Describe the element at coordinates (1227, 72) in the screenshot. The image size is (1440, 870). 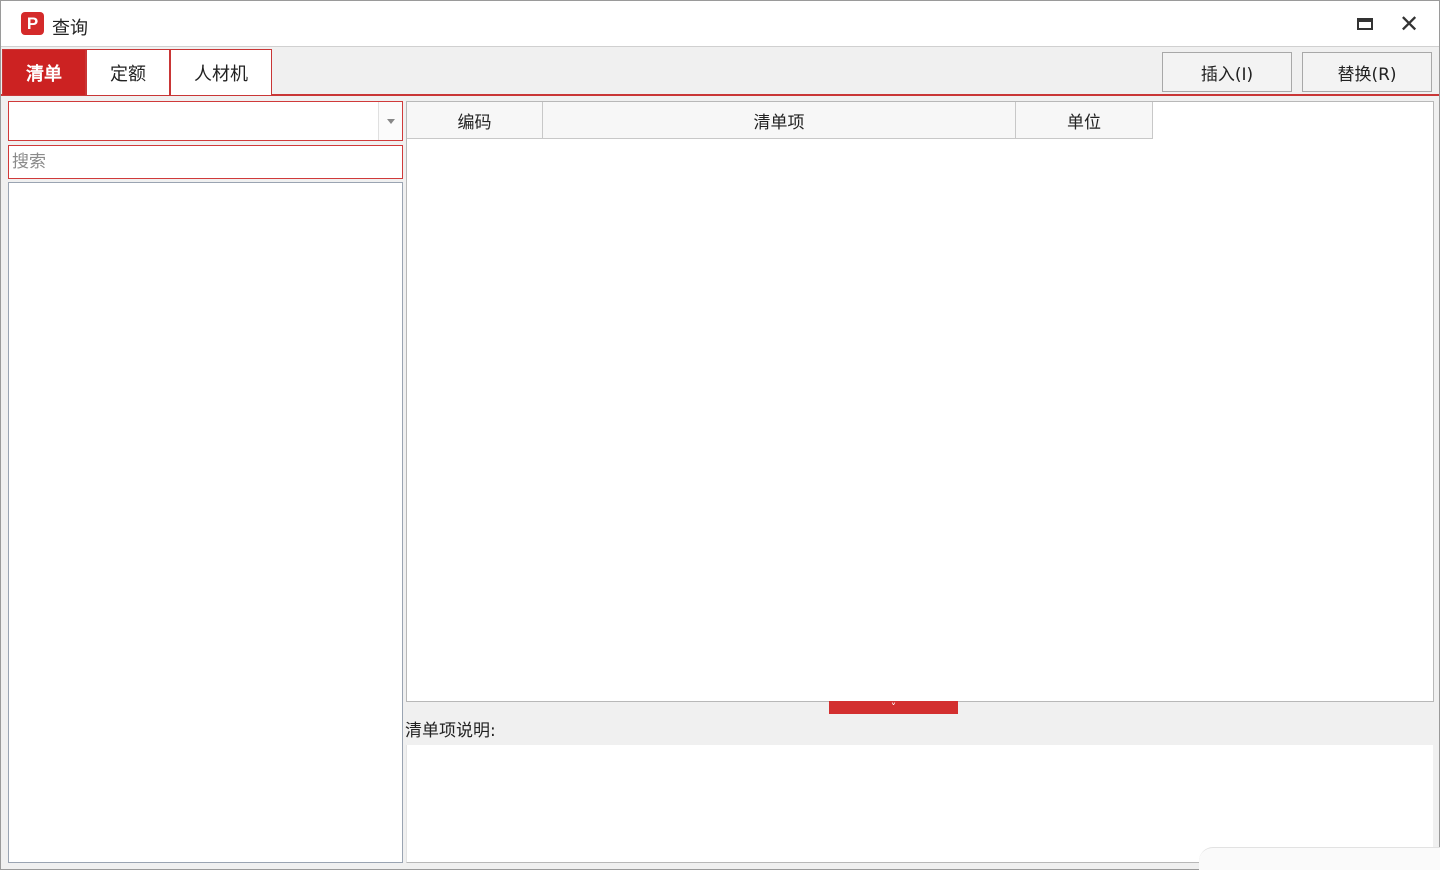
I see `insert-button: 插入(I)` at that location.